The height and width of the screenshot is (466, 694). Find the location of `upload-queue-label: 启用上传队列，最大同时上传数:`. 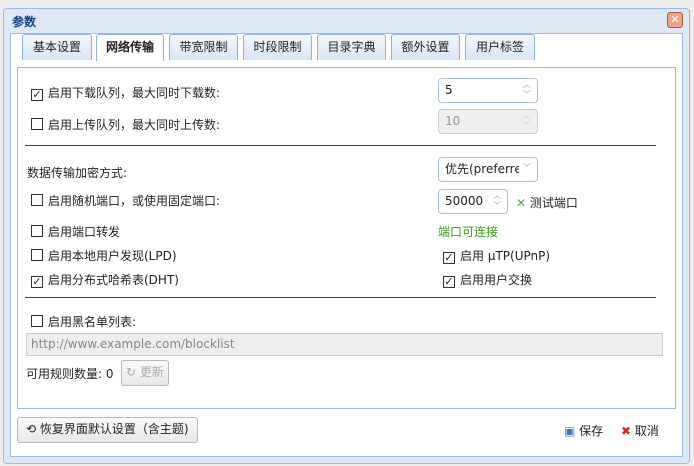

upload-queue-label: 启用上传队列，最大同时上传数: is located at coordinates (134, 125).